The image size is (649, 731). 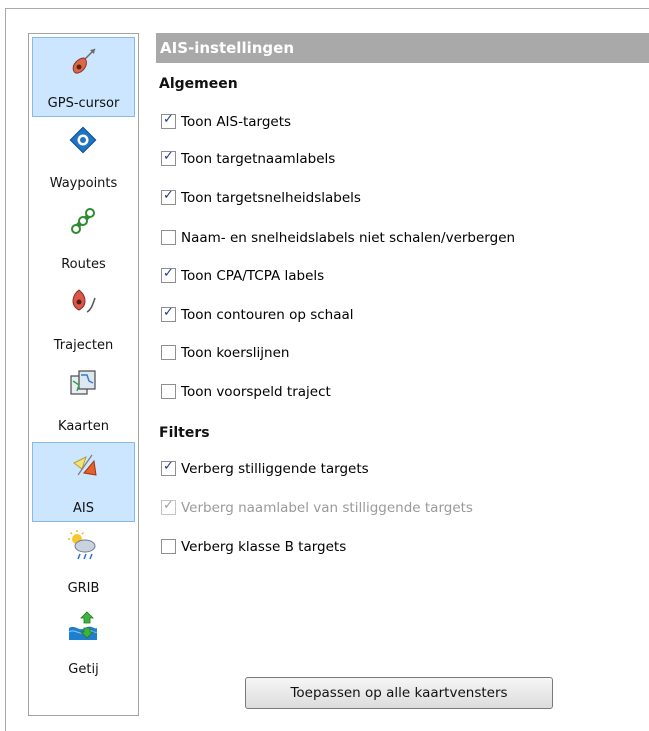 I want to click on charts-icon, so click(x=83, y=382).